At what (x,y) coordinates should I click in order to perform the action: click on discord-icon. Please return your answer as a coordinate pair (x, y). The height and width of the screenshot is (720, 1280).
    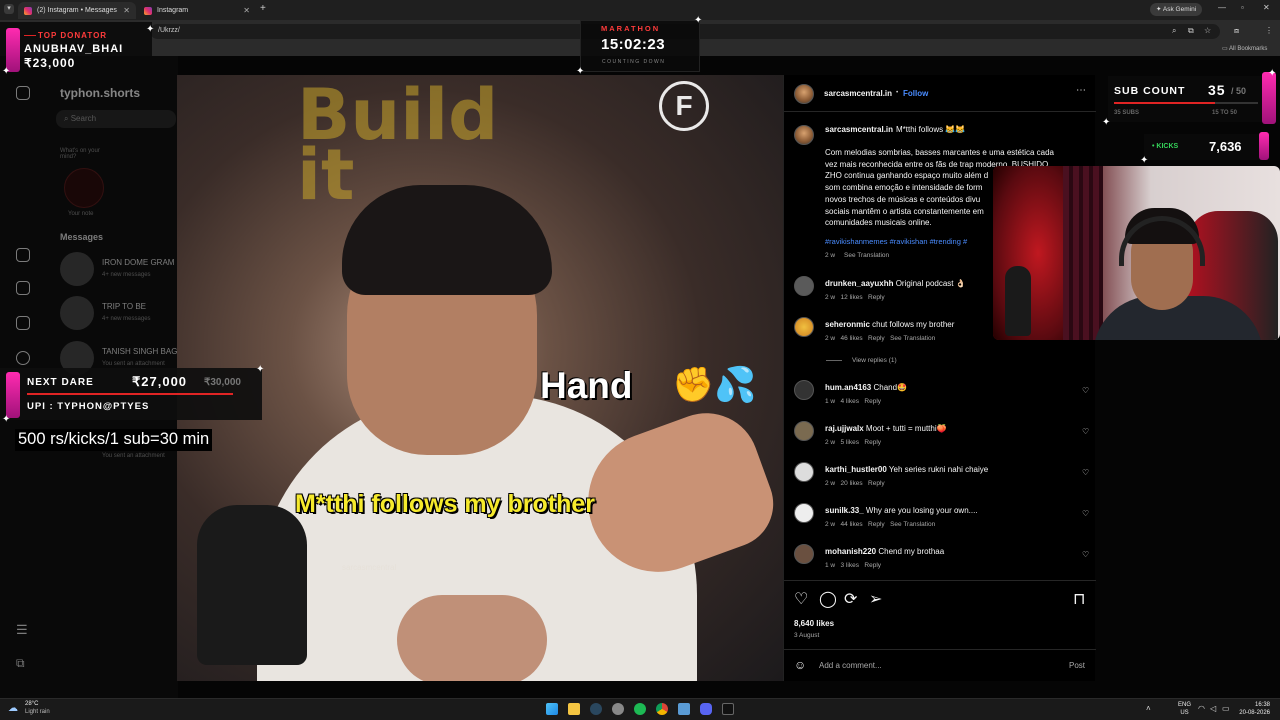
    Looking at the image, I should click on (706, 709).